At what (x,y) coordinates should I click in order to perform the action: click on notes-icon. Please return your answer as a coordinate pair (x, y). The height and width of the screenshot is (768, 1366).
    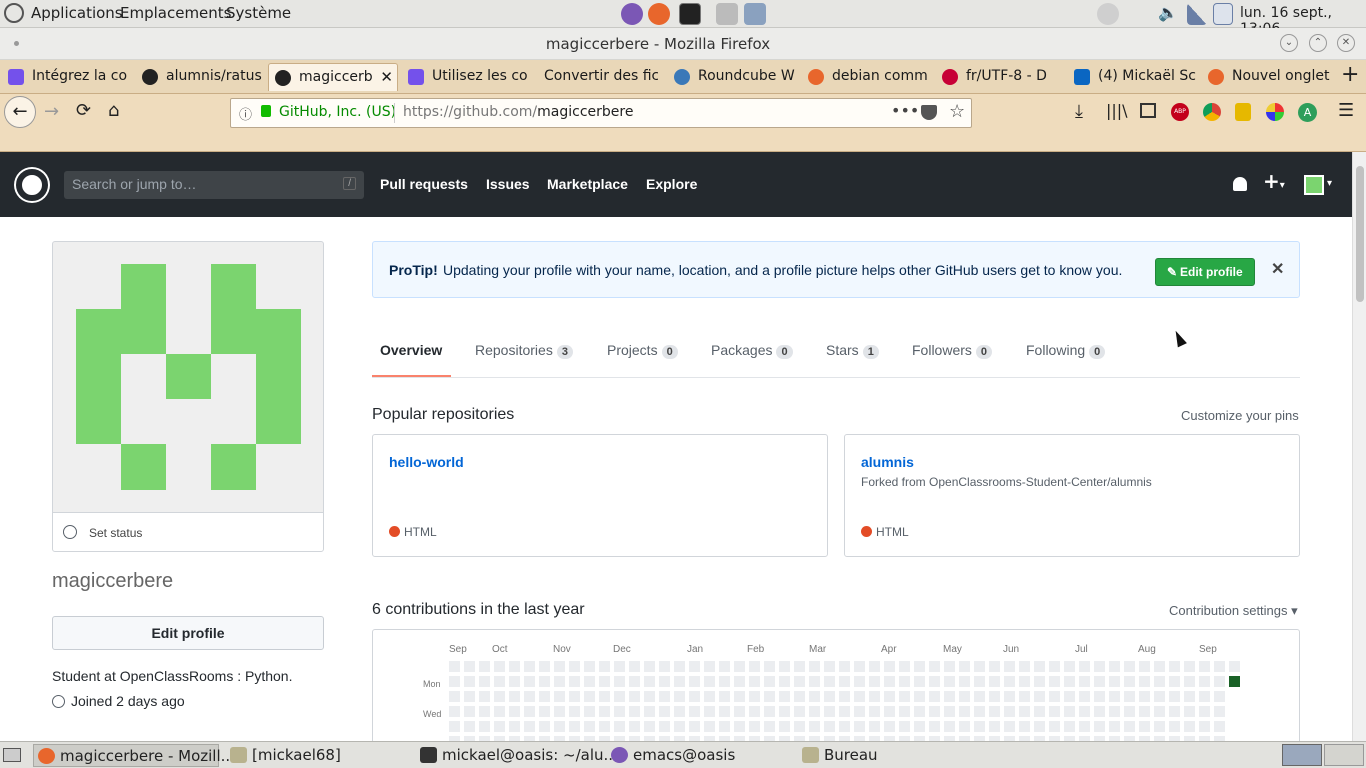
    Looking at the image, I should click on (1223, 14).